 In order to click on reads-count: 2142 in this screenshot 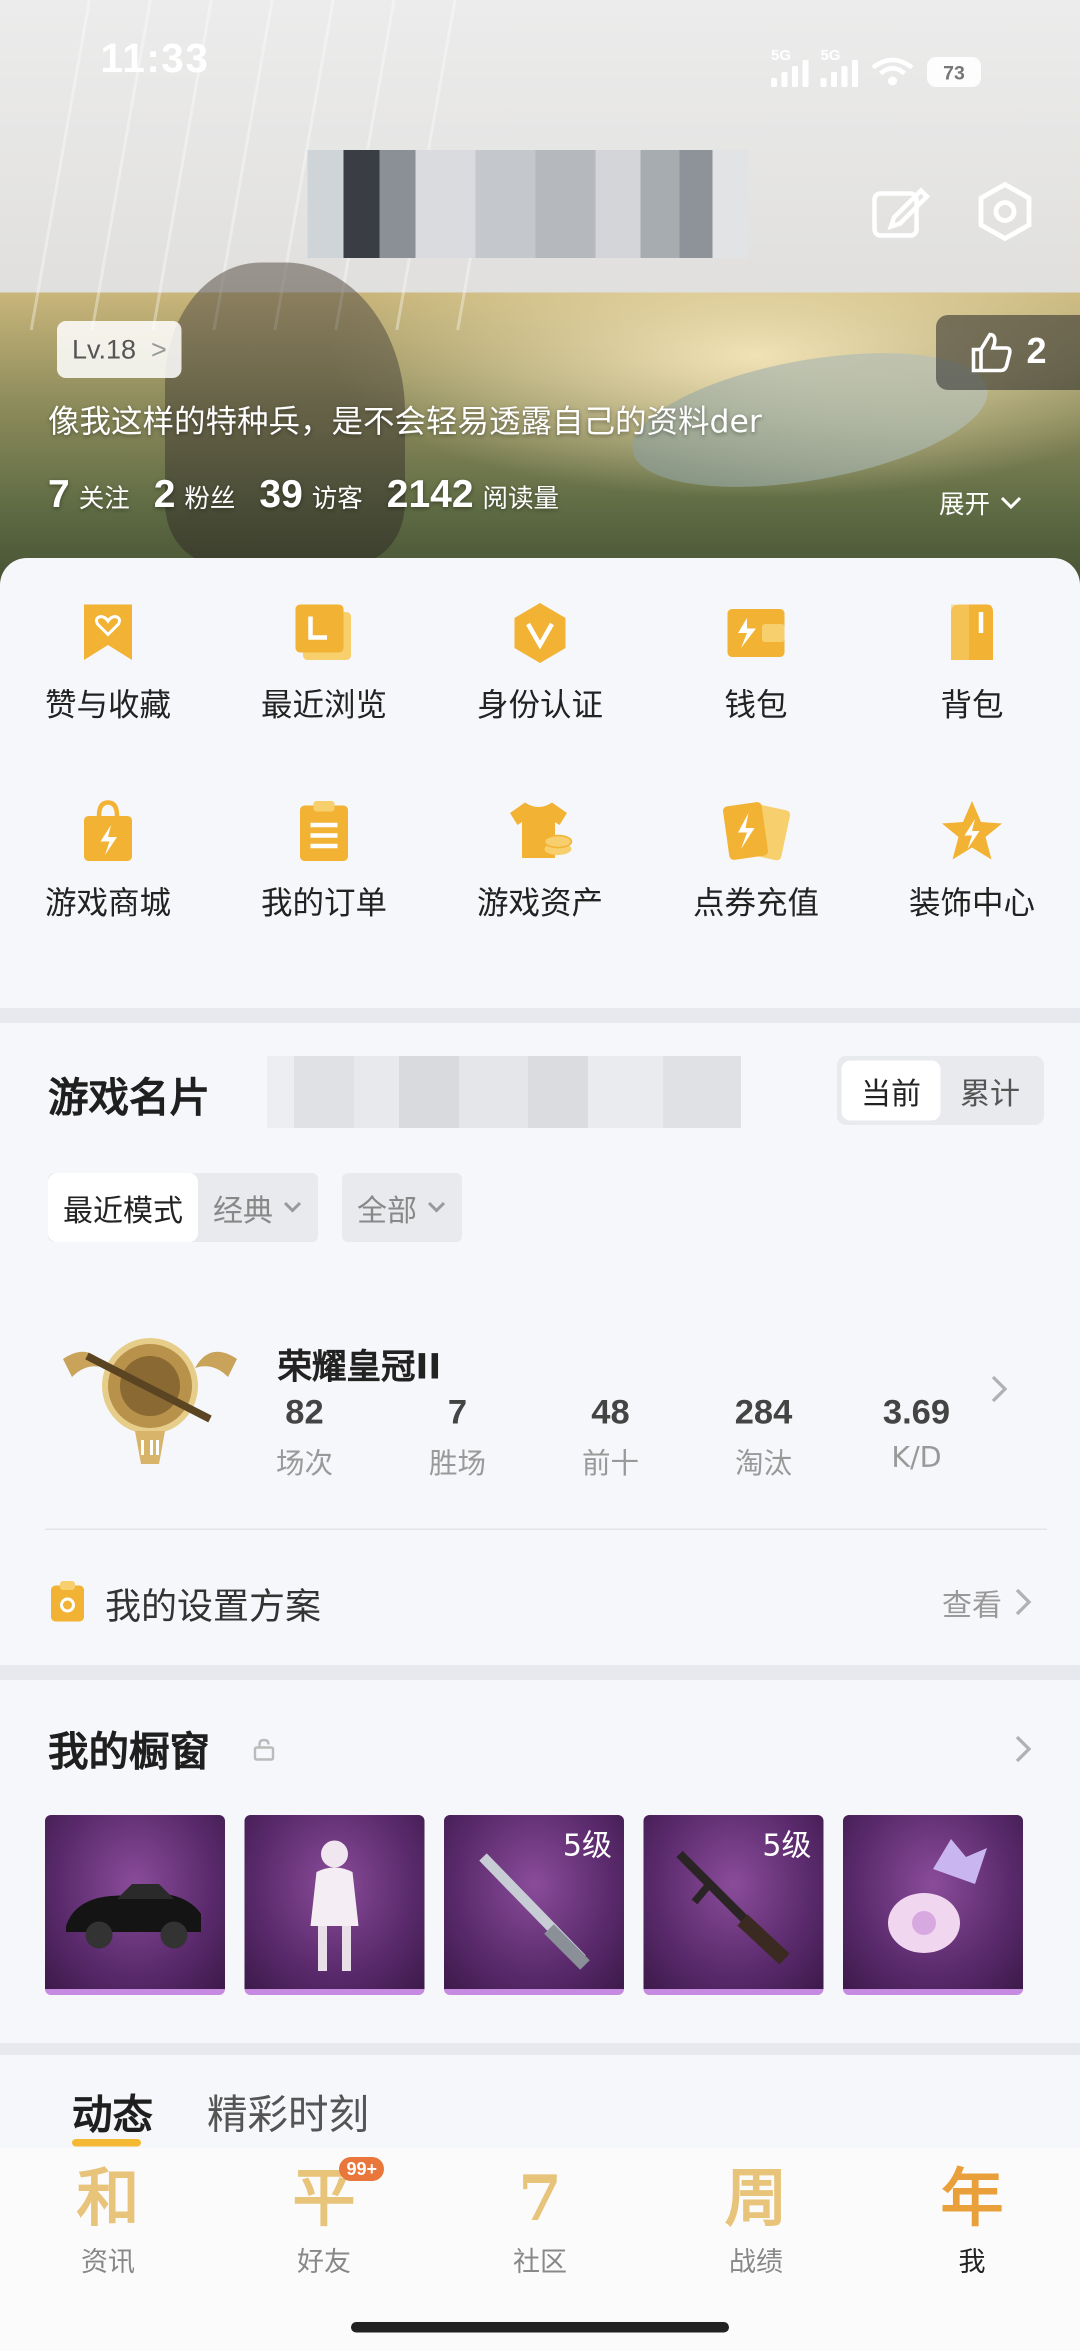, I will do `click(430, 493)`.